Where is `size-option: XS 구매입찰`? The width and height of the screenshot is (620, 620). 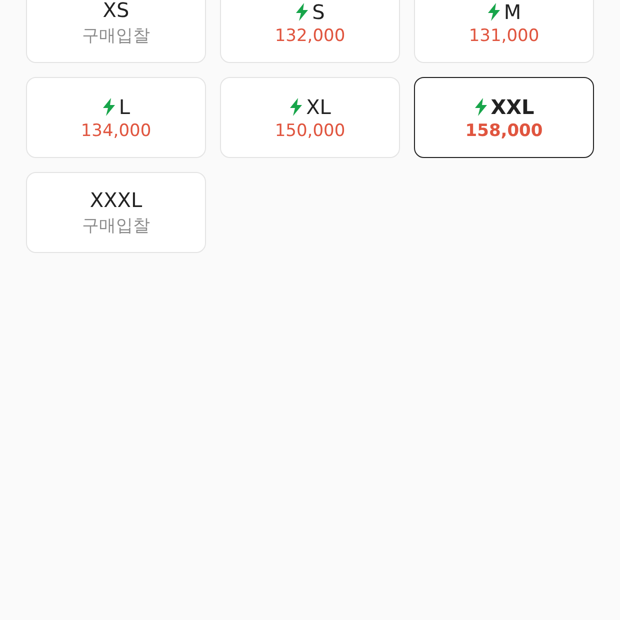 size-option: XS 구매입찰 is located at coordinates (116, 31).